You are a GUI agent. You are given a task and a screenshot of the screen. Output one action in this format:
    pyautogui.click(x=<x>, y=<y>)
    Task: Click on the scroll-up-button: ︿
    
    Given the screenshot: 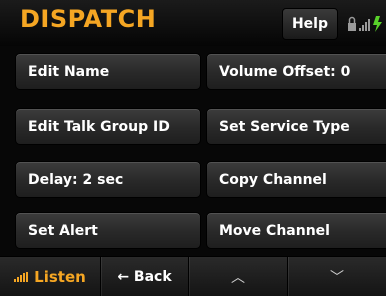 What is the action you would take?
    pyautogui.click(x=237, y=276)
    